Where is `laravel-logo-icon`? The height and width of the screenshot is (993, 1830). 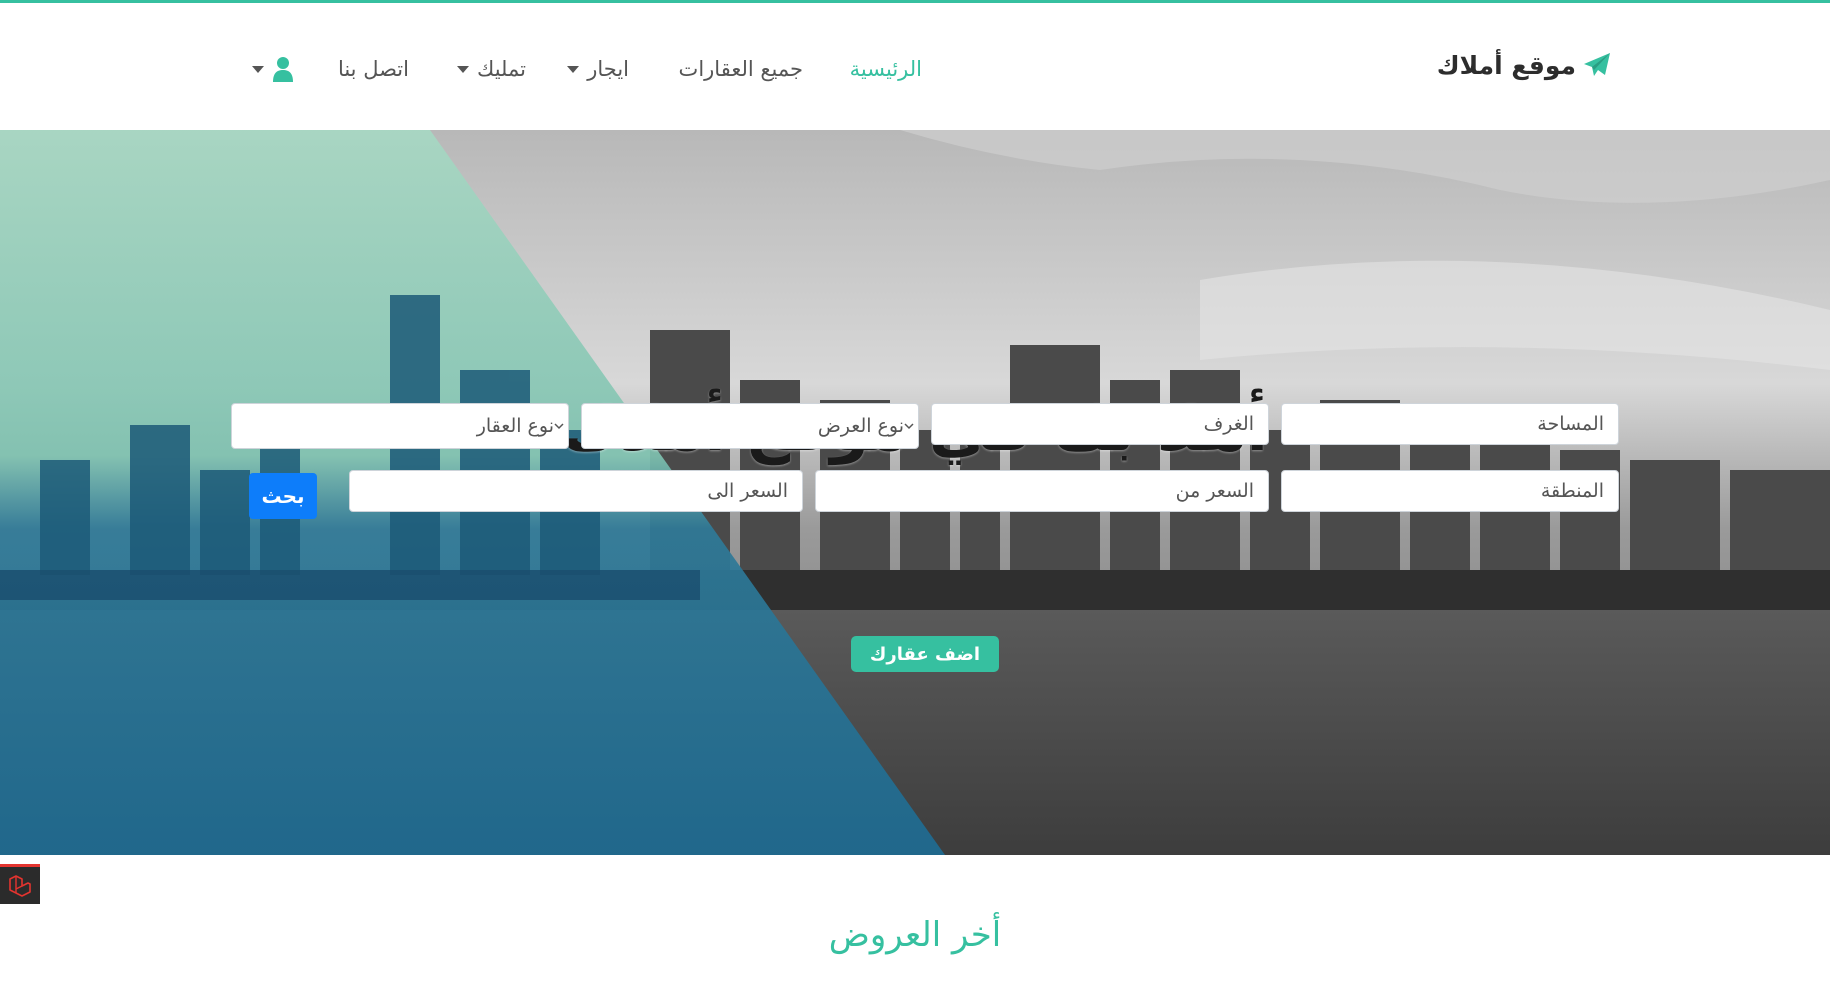 laravel-logo-icon is located at coordinates (20, 885).